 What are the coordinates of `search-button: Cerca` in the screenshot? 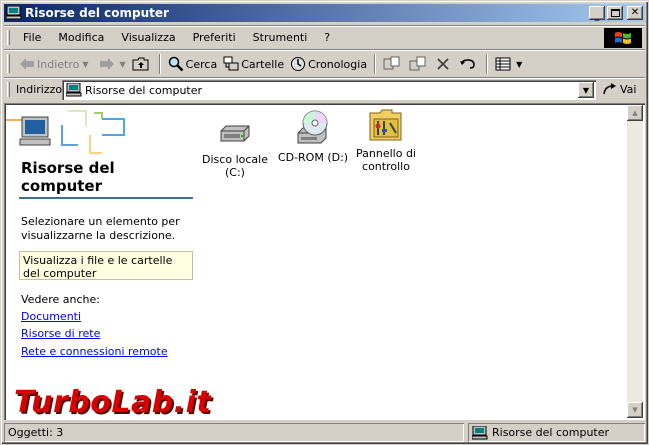 It's located at (193, 64).